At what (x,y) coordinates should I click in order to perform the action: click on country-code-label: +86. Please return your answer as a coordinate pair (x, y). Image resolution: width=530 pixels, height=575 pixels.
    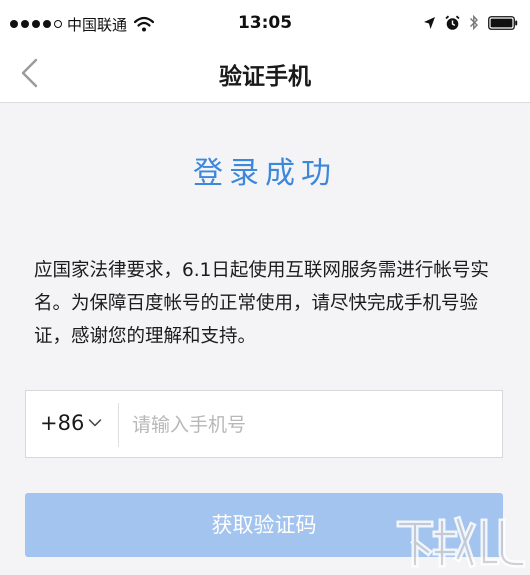
    Looking at the image, I should click on (62, 423).